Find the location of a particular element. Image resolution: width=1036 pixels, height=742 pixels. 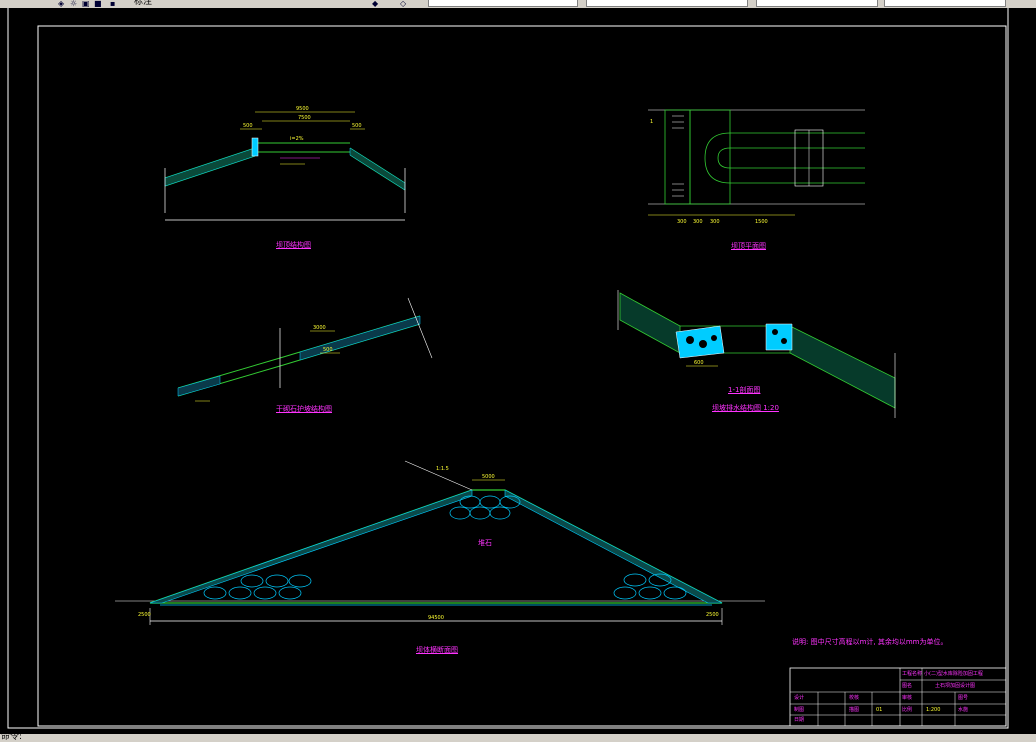

dim-crown-edge-right: 500 is located at coordinates (357, 126).